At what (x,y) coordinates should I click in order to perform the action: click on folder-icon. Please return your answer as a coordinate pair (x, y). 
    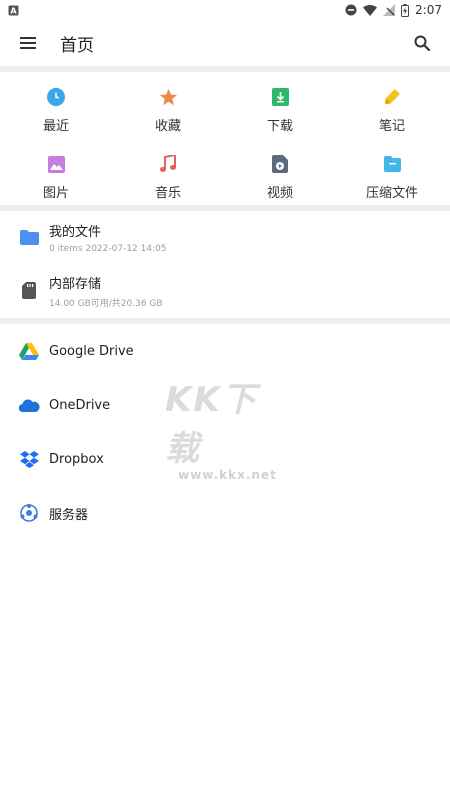
    Looking at the image, I should click on (29, 238).